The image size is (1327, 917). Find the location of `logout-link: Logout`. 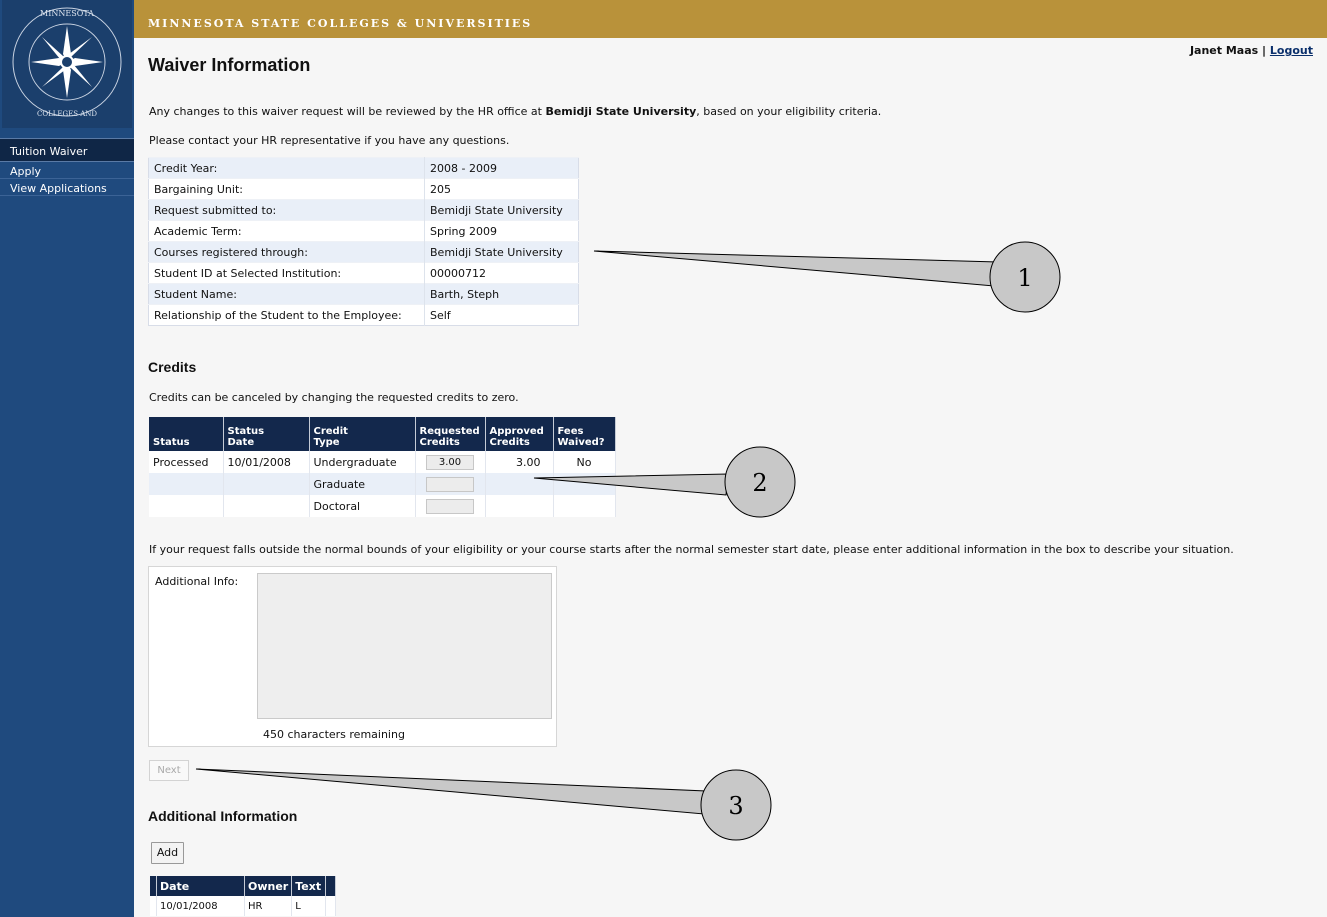

logout-link: Logout is located at coordinates (1291, 50).